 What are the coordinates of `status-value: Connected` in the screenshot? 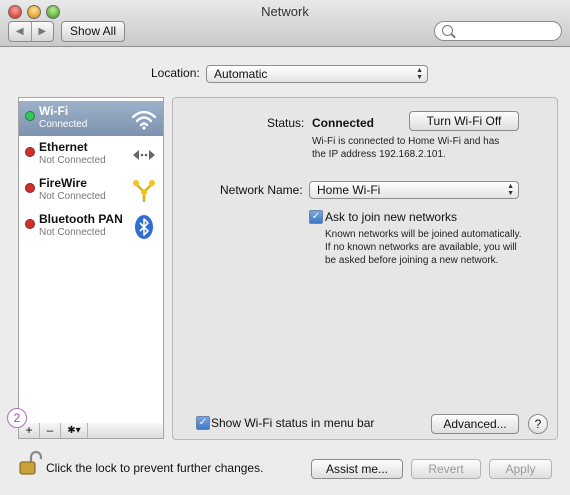 It's located at (343, 123).